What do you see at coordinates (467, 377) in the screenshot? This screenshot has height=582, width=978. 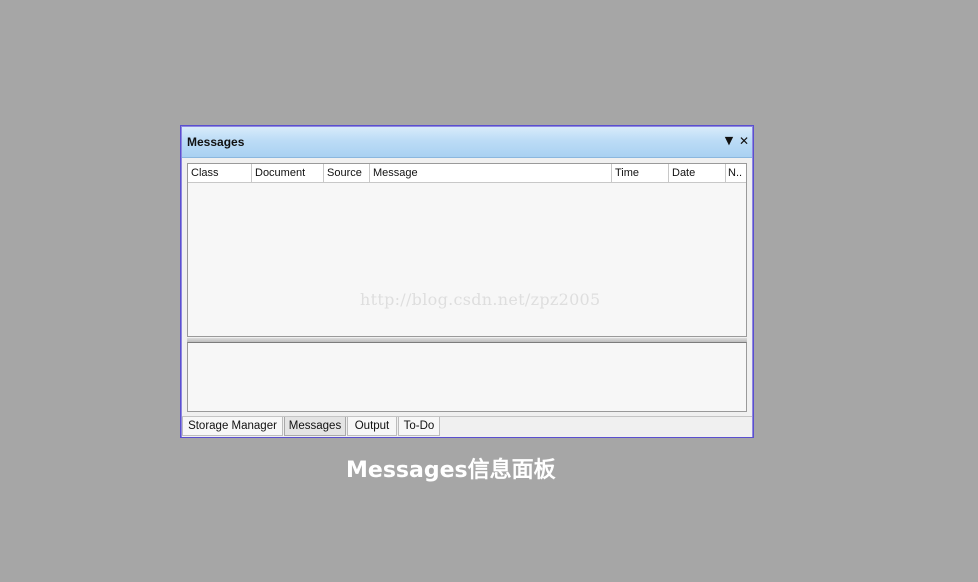 I see `message-detail-pane` at bounding box center [467, 377].